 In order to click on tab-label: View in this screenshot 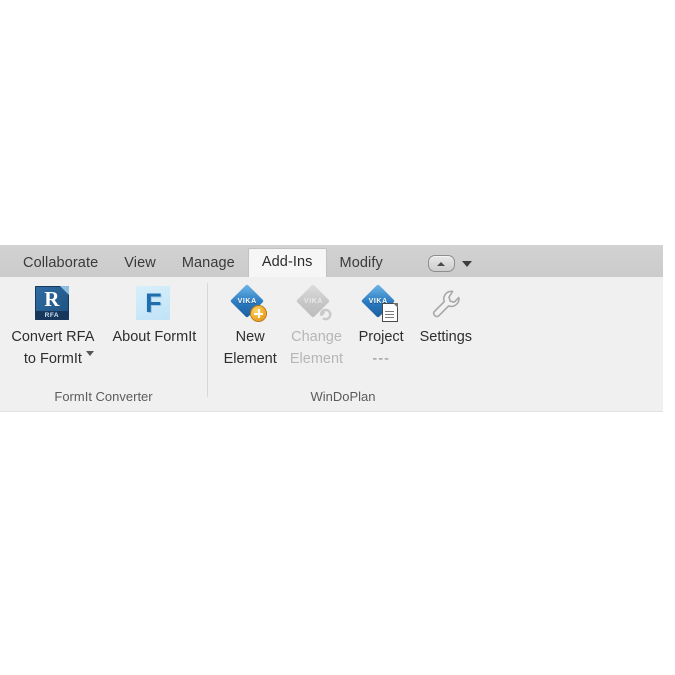, I will do `click(140, 263)`.